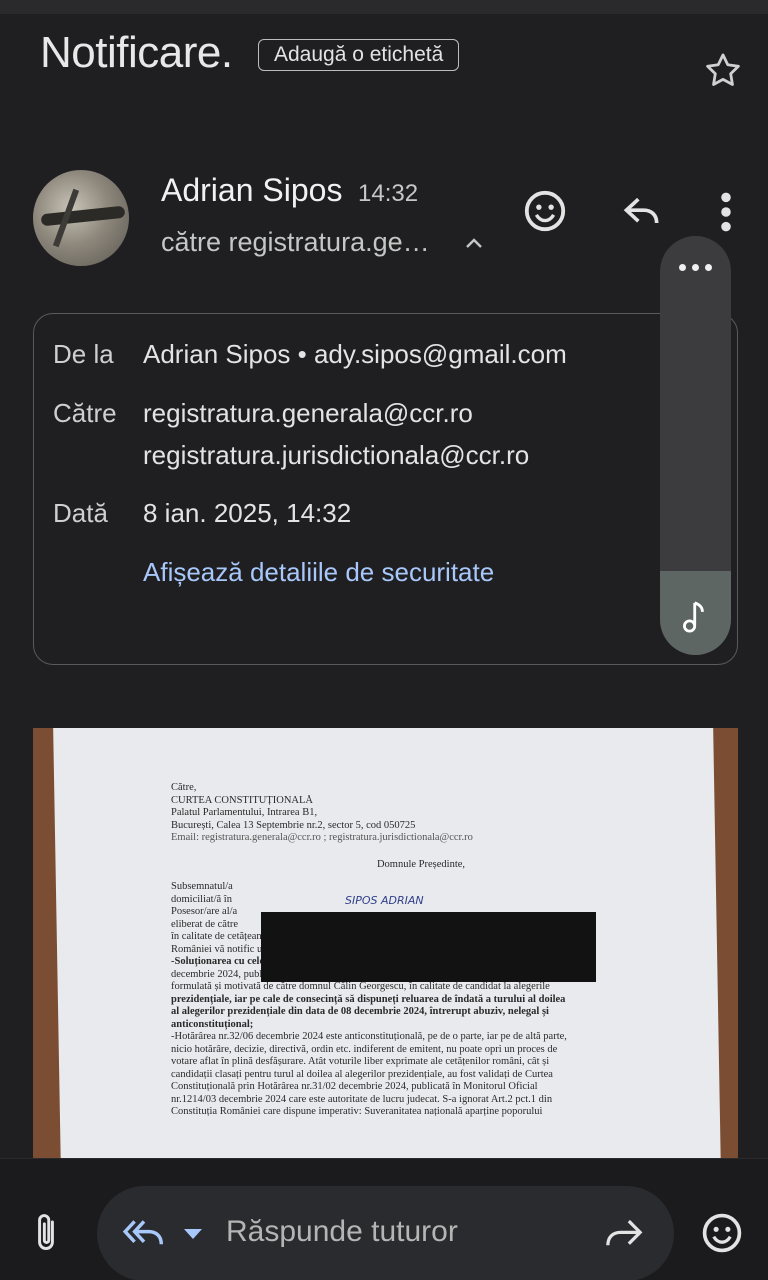  I want to click on sender-avatar, so click(81, 218).